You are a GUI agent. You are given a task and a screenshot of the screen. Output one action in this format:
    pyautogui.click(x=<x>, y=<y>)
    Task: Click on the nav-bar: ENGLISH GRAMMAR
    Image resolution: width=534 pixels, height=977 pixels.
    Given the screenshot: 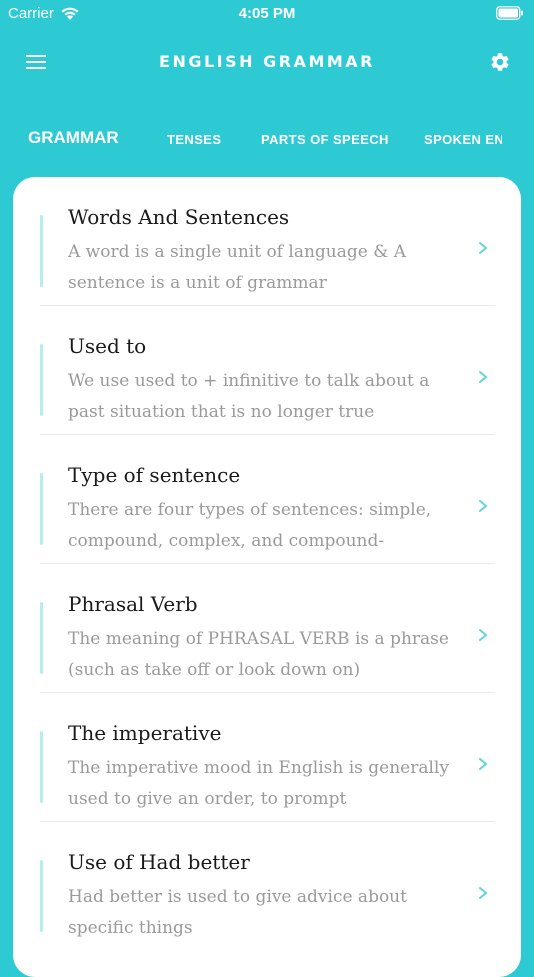 What is the action you would take?
    pyautogui.click(x=267, y=62)
    